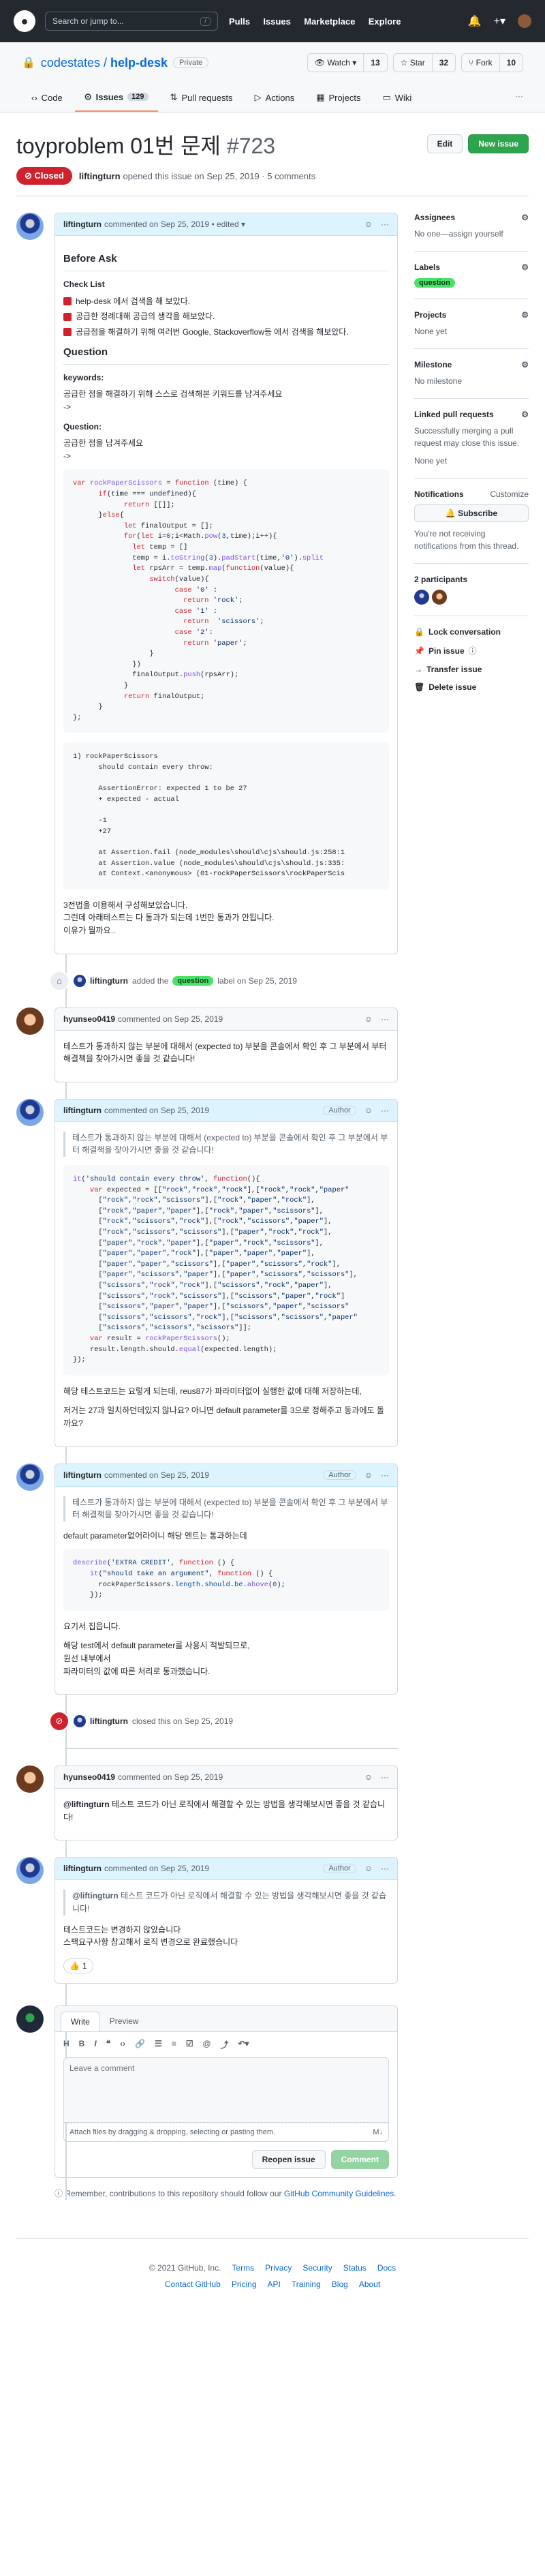  Describe the element at coordinates (471, 329) in the screenshot. I see `sidebar-projects: Projects ⚙ None yet` at that location.